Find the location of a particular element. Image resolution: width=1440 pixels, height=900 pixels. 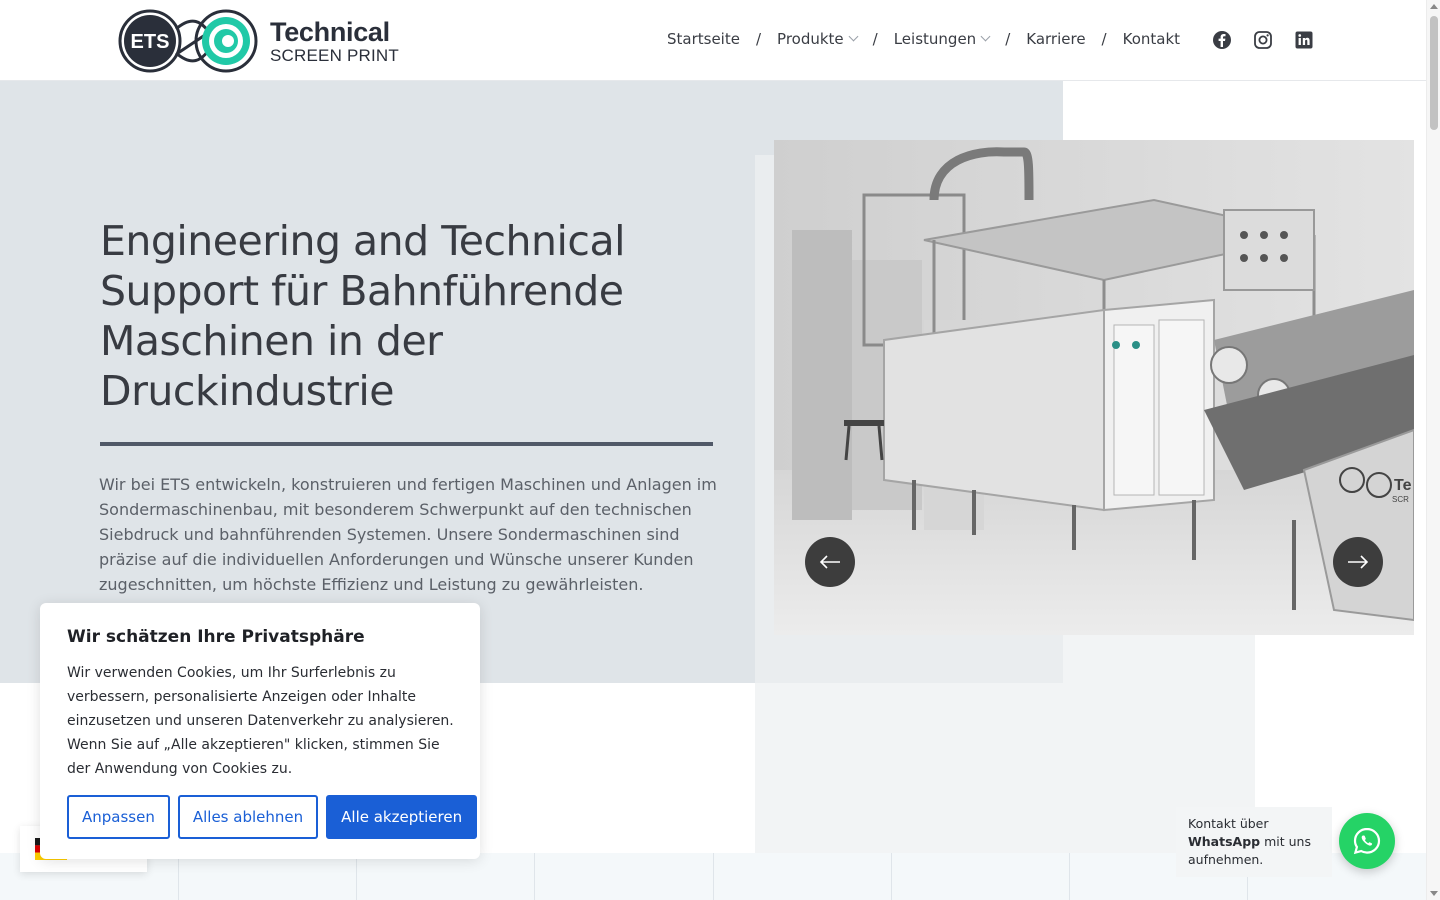

nav-kontakt: Kontakt is located at coordinates (1151, 39).